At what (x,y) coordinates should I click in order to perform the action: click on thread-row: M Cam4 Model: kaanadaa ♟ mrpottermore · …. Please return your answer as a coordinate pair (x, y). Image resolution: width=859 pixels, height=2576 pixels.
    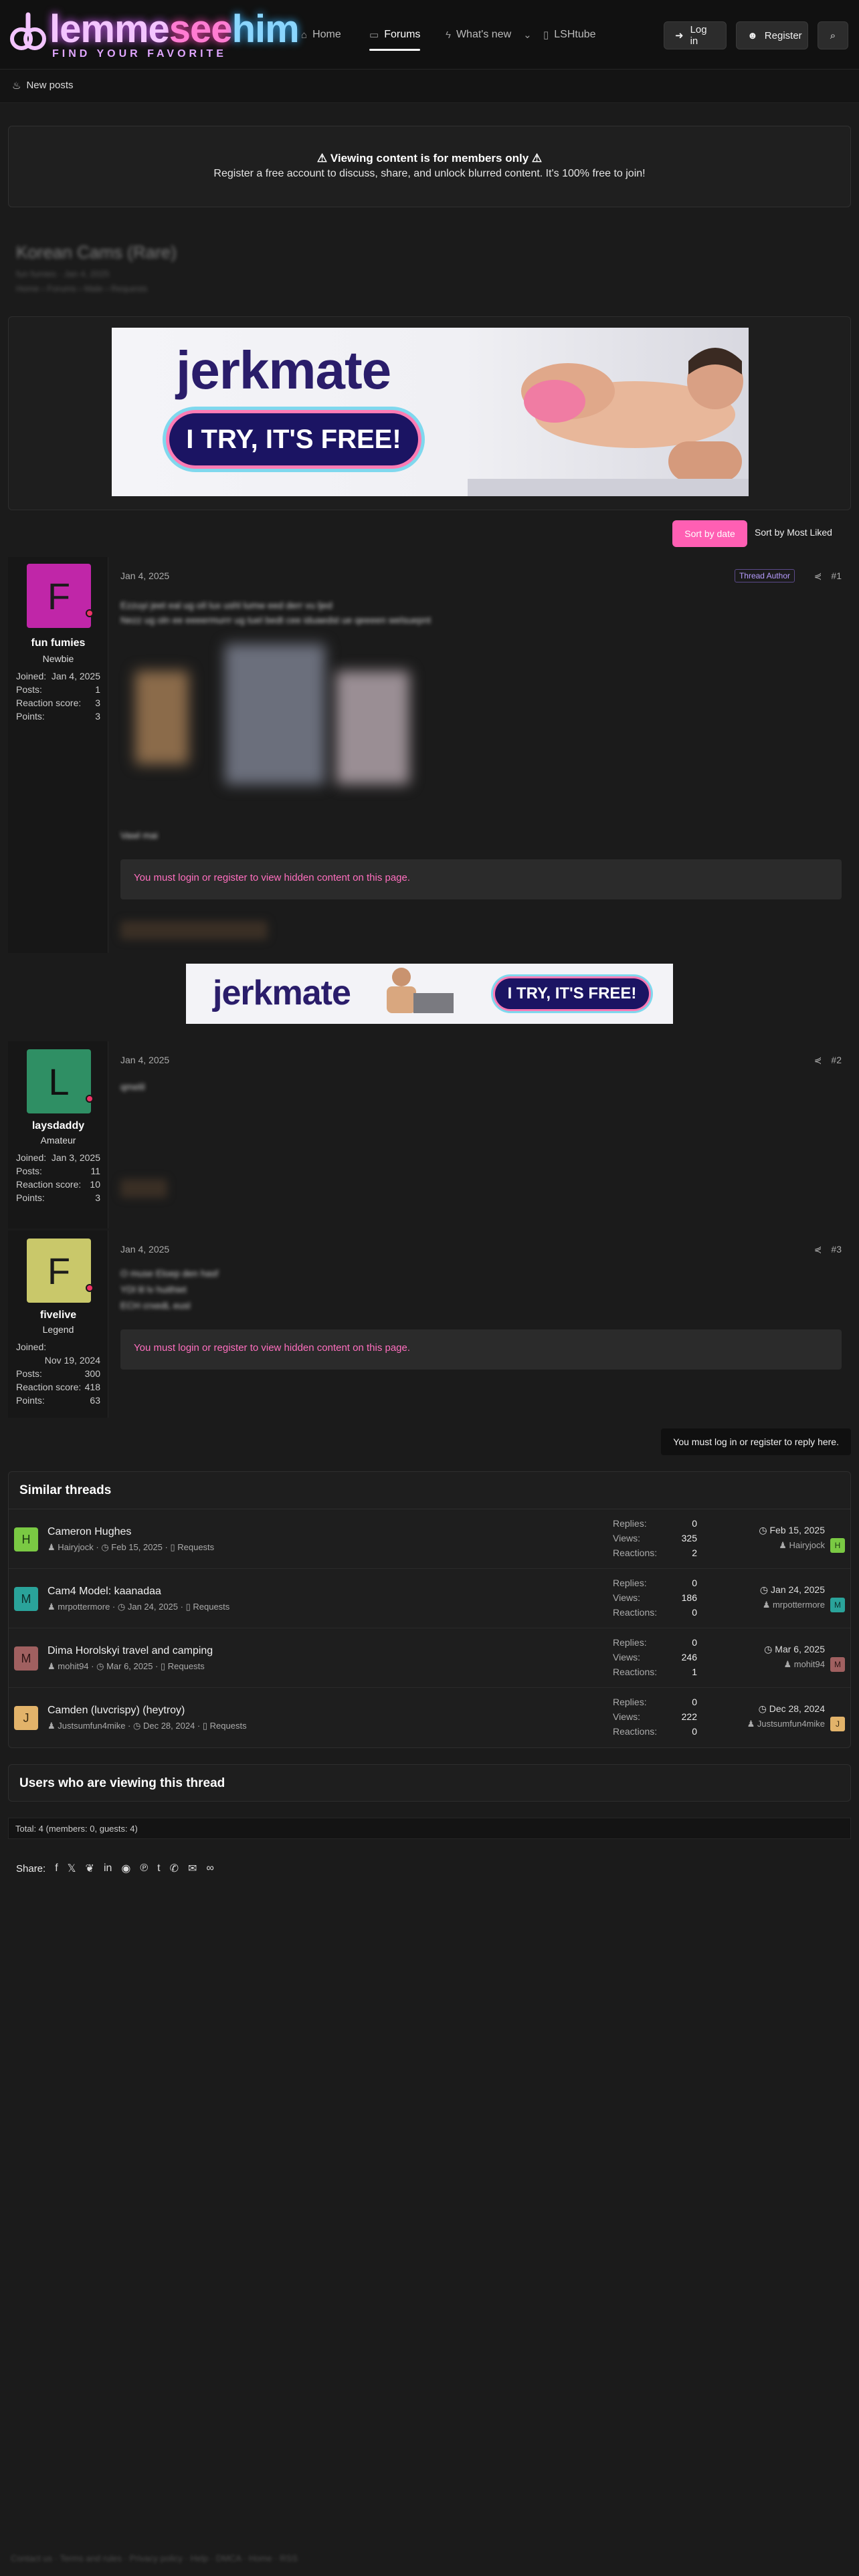
    Looking at the image, I should click on (429, 1599).